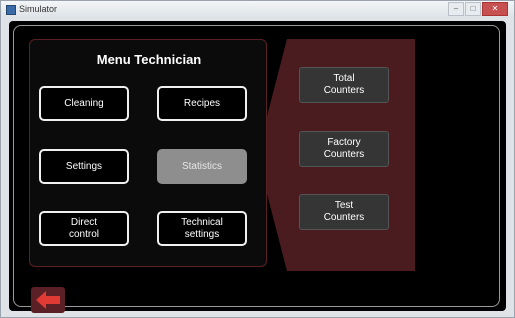 The width and height of the screenshot is (515, 318). Describe the element at coordinates (84, 166) in the screenshot. I see `settings-button: Settings` at that location.